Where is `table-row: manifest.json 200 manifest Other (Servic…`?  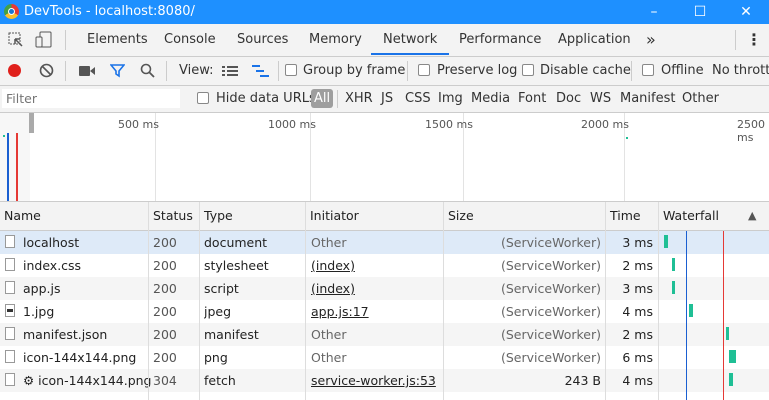
table-row: manifest.json 200 manifest Other (Servic… is located at coordinates (384, 334).